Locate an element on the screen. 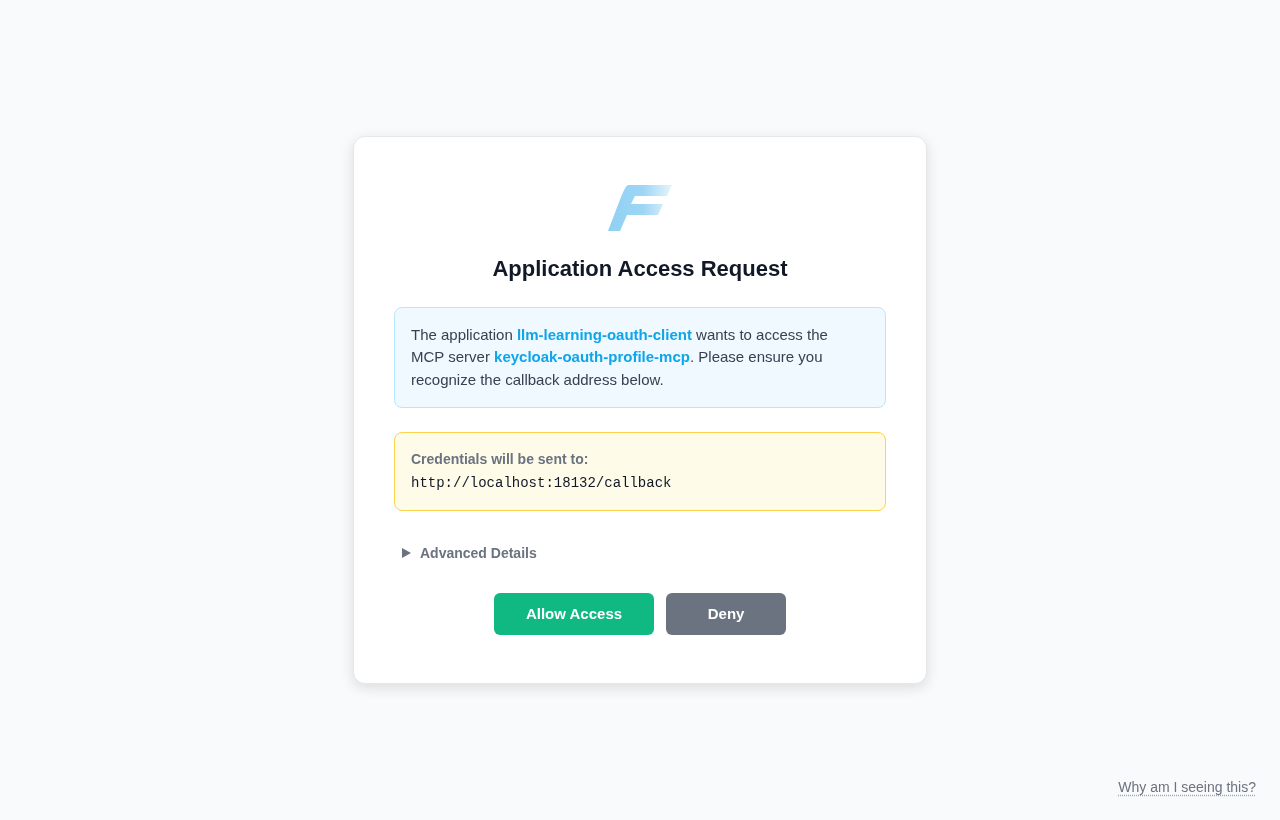  deny-button: Deny is located at coordinates (726, 614).